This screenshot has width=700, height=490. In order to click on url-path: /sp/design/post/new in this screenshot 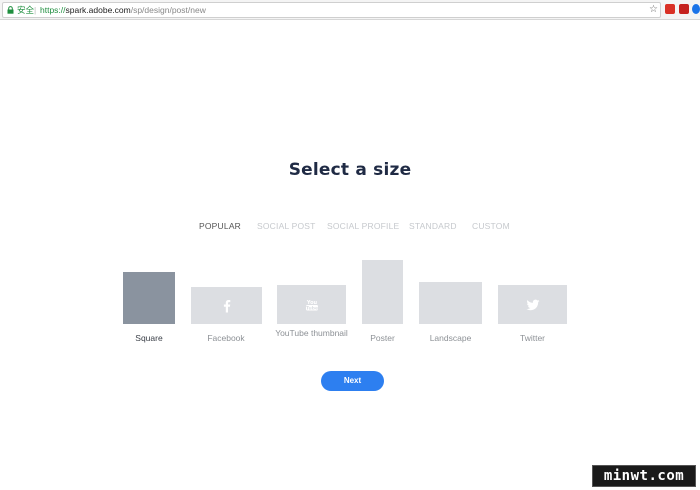, I will do `click(168, 10)`.